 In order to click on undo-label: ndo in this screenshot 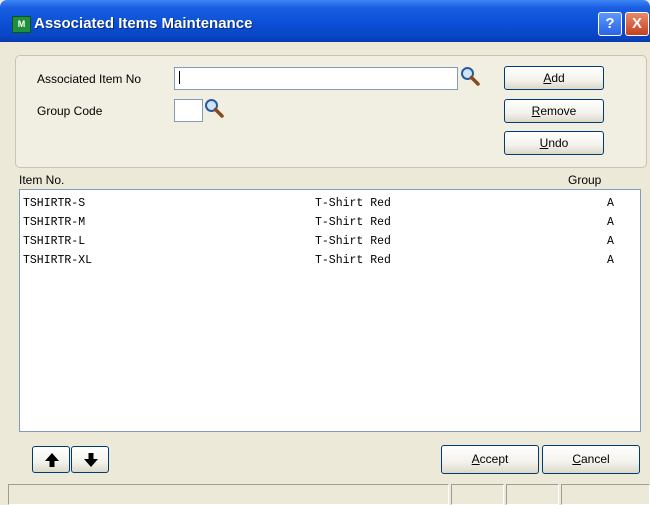, I will do `click(558, 143)`.